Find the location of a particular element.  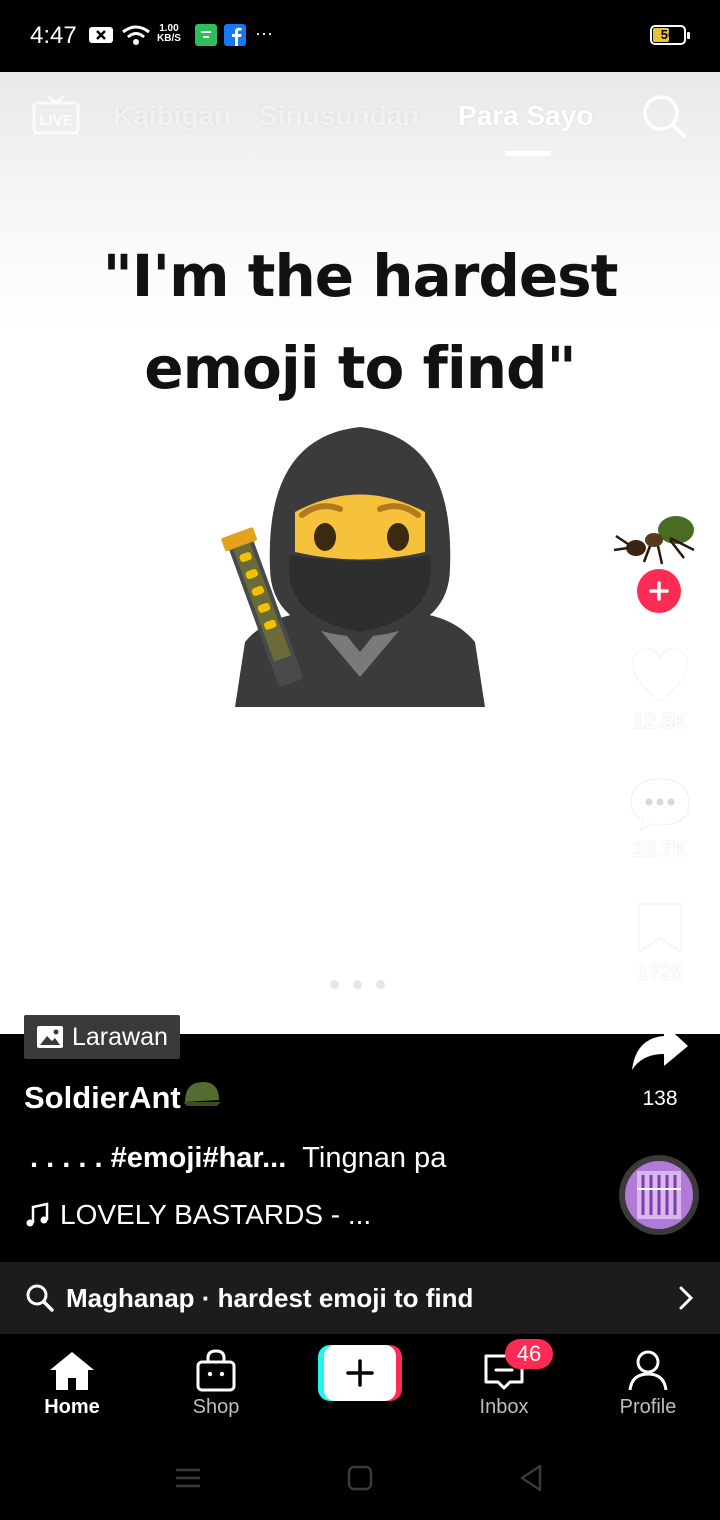

nav-inbox-label: Inbox is located at coordinates (504, 1407).